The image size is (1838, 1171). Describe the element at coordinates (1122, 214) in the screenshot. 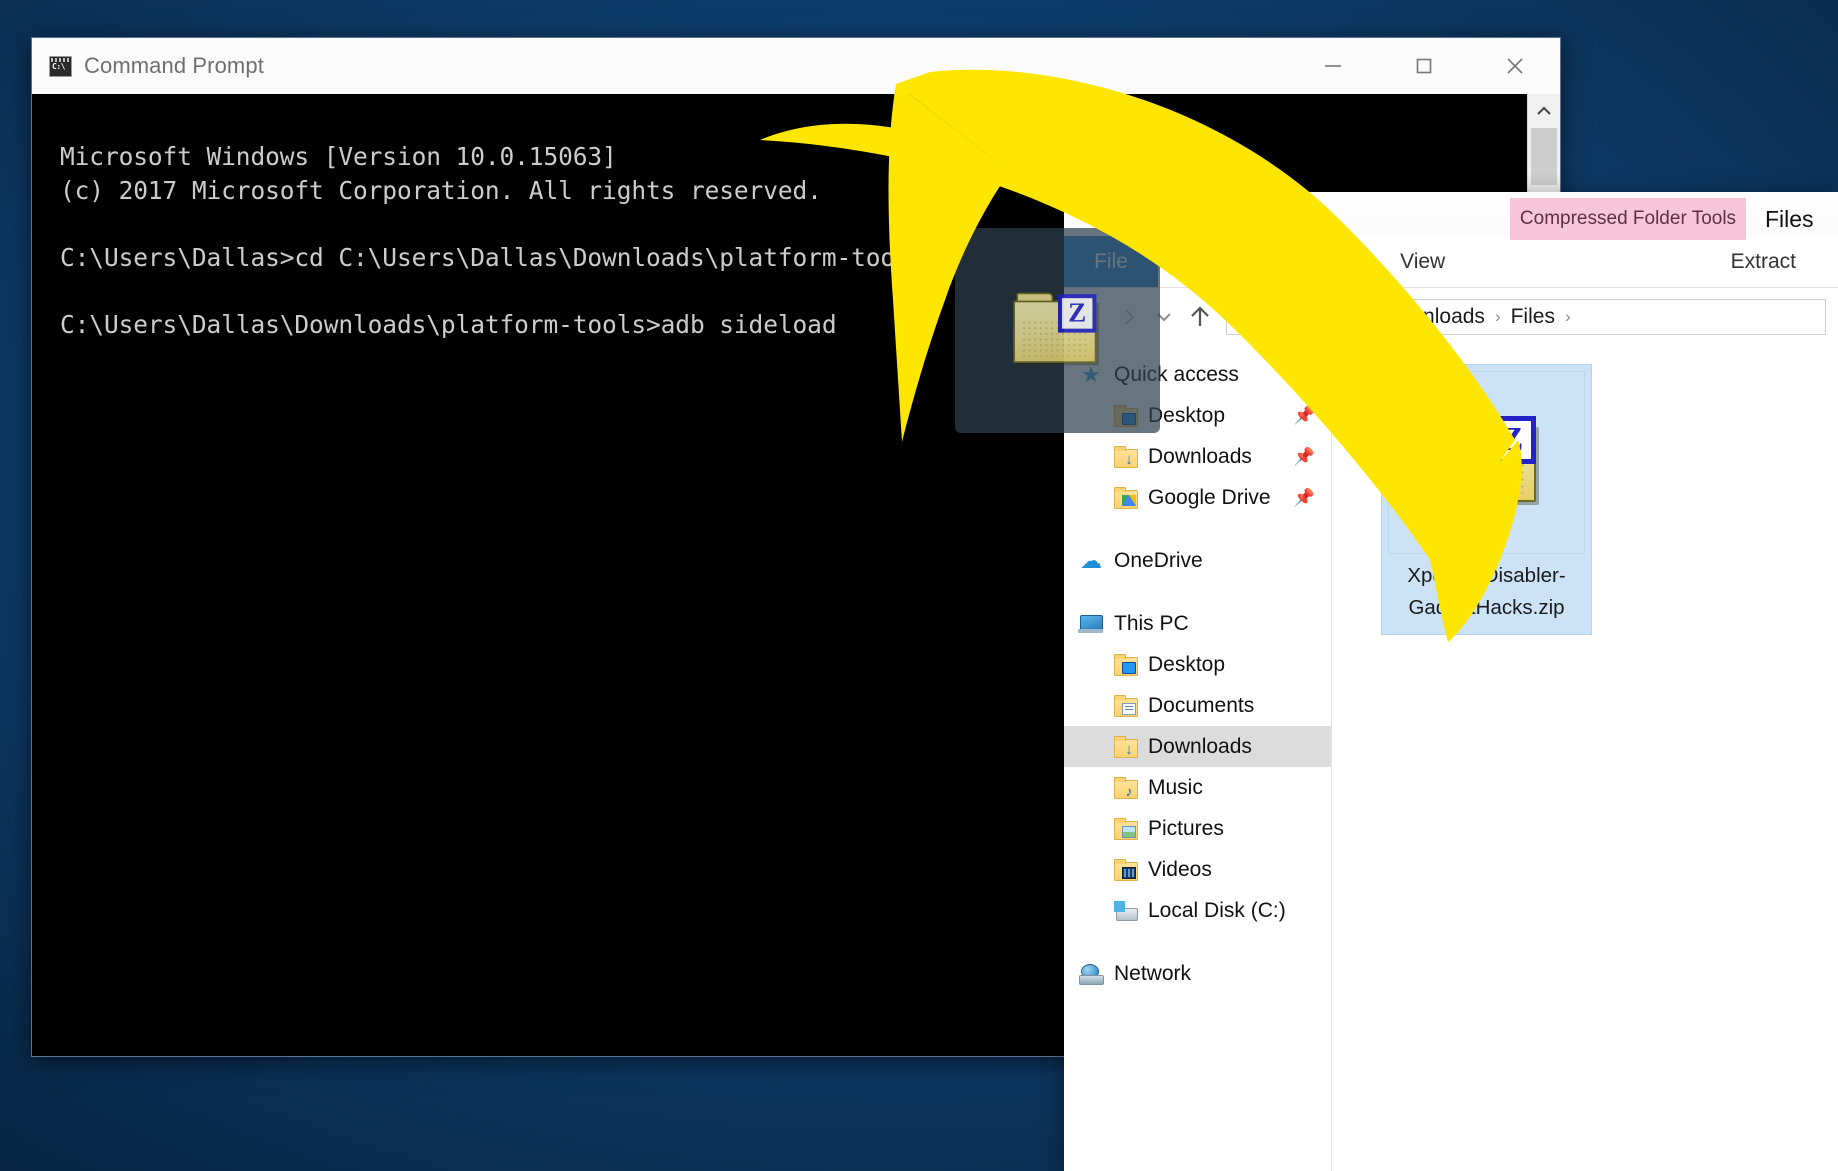

I see `toolbar-divider` at that location.